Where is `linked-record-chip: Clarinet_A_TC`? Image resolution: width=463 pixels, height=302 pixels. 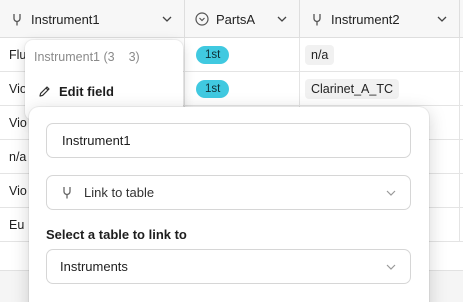
linked-record-chip: Clarinet_A_TC is located at coordinates (352, 89).